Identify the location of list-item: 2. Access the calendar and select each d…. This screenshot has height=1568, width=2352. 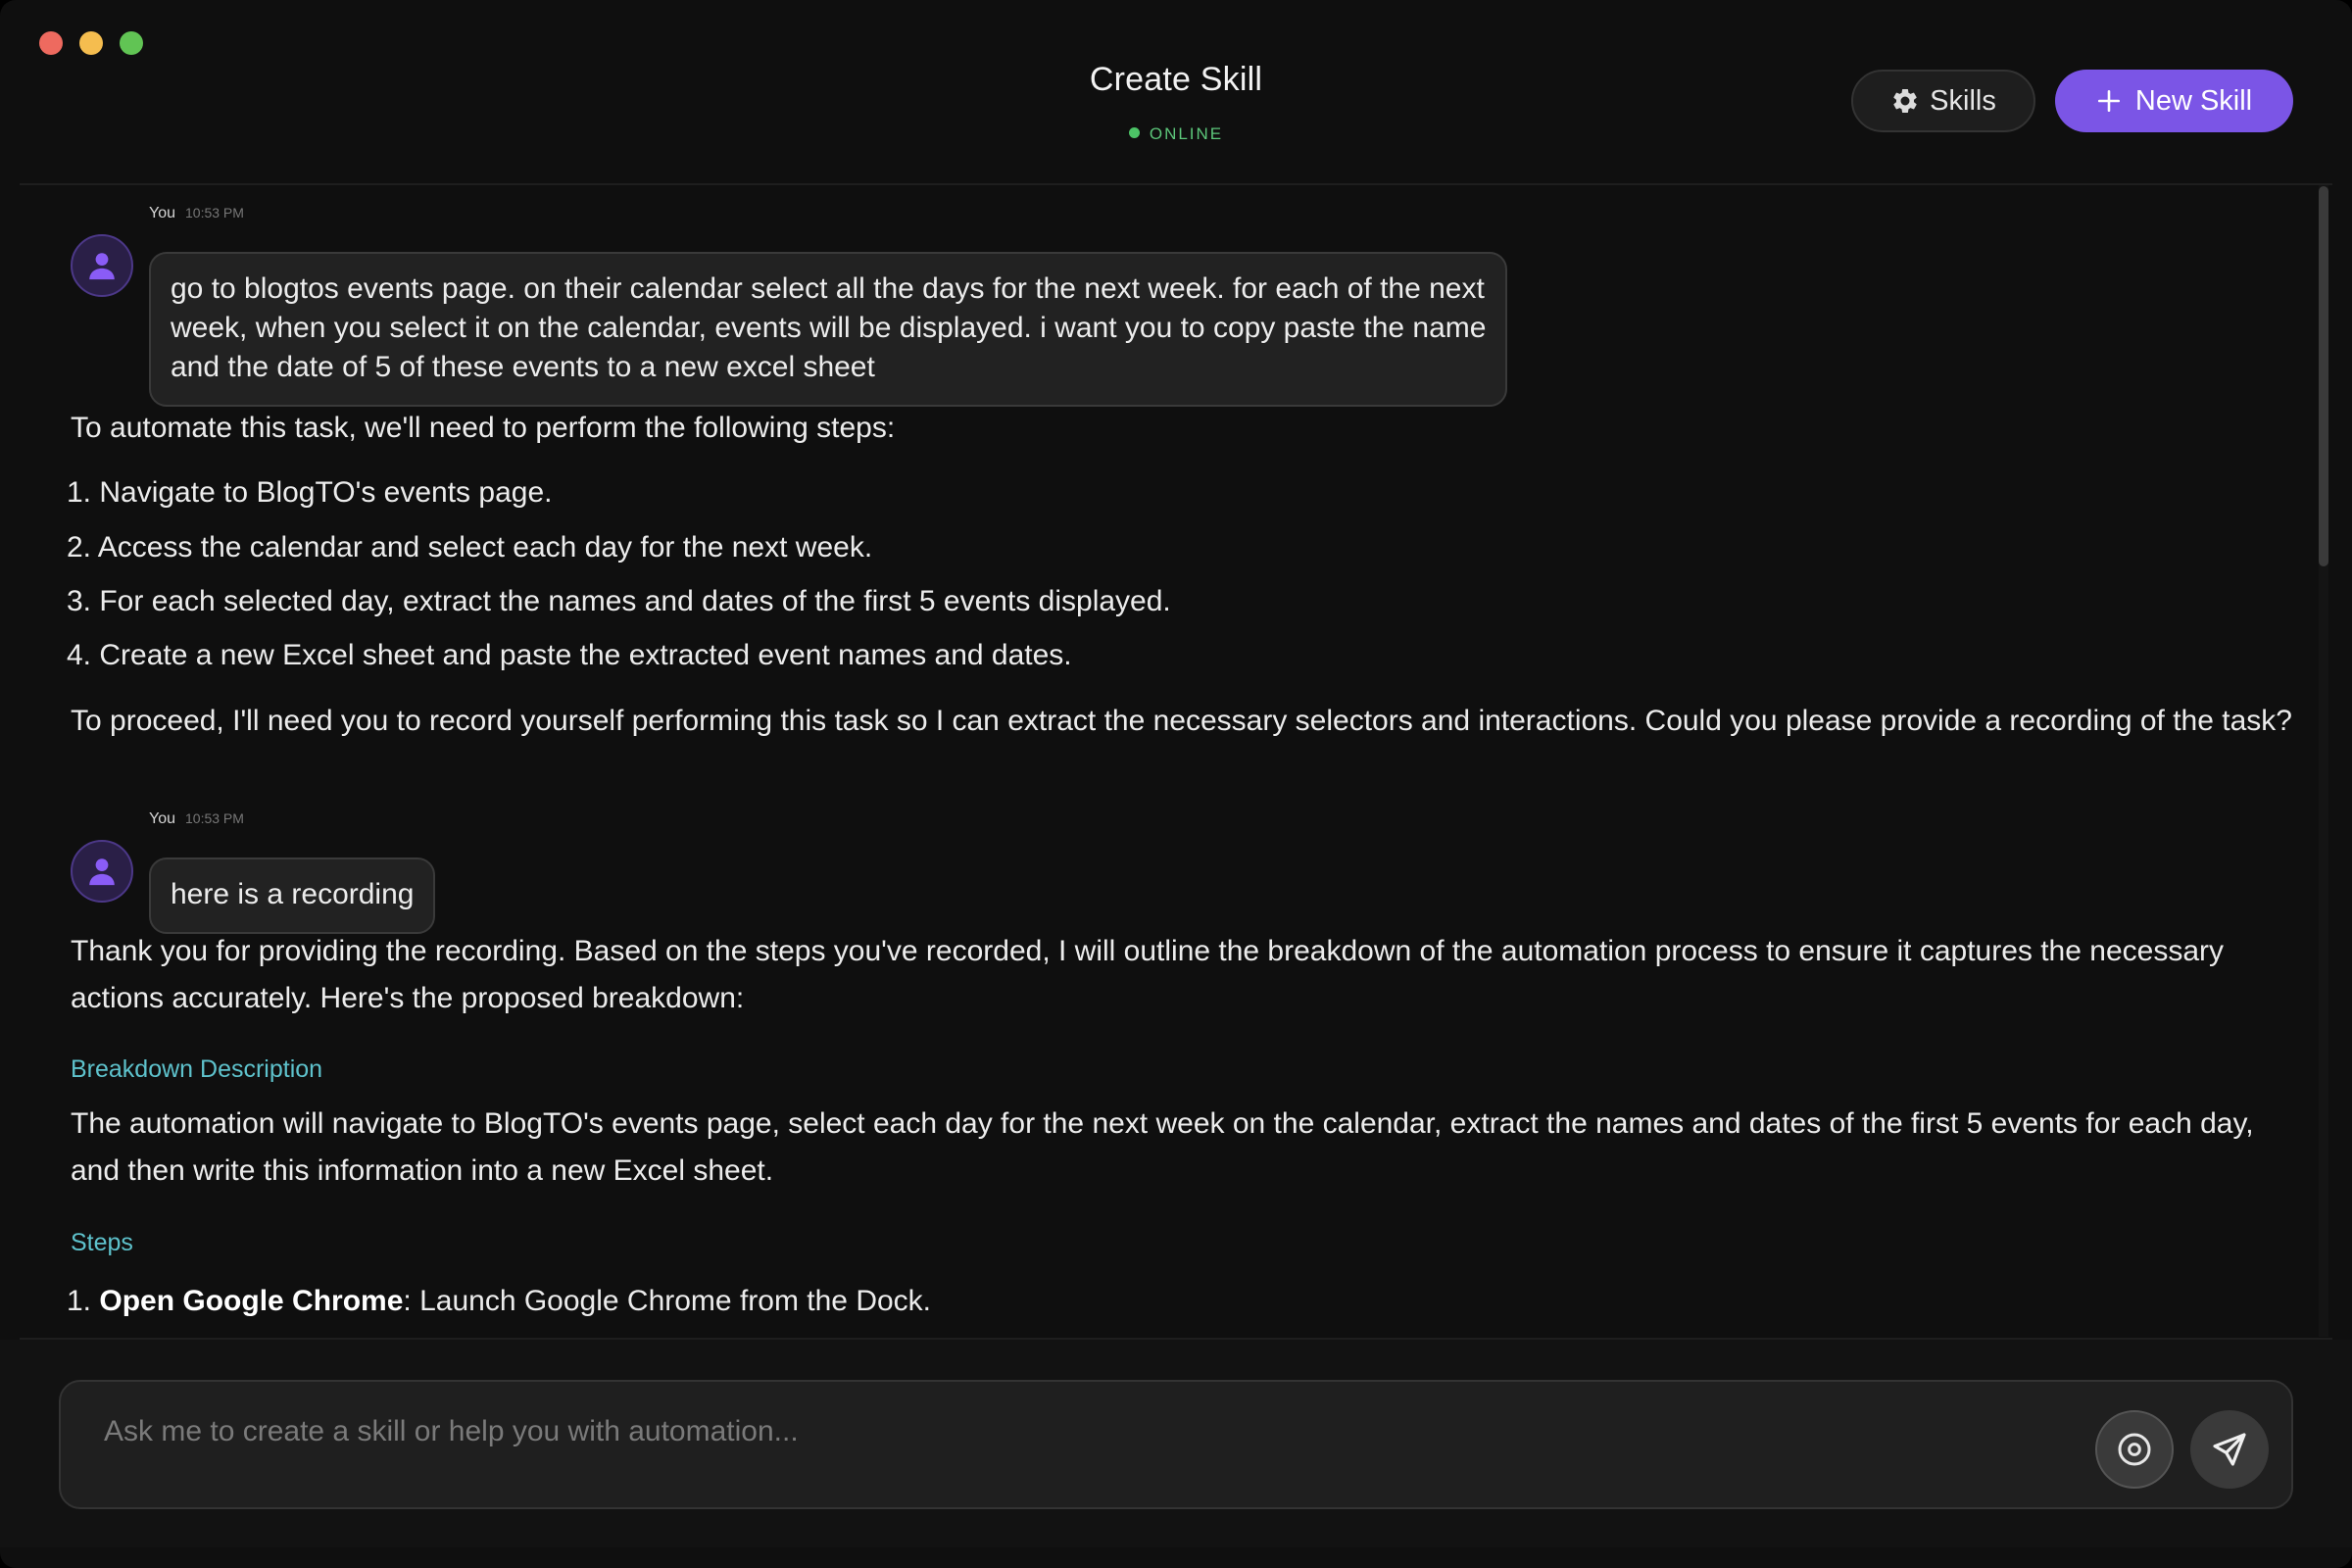
(470, 547).